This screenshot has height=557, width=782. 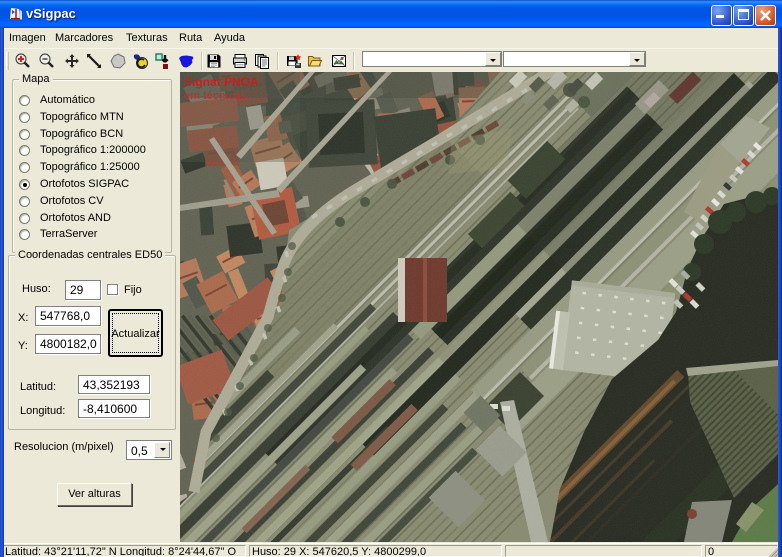 I want to click on svg-text: em técnicas, so click(x=215, y=96).